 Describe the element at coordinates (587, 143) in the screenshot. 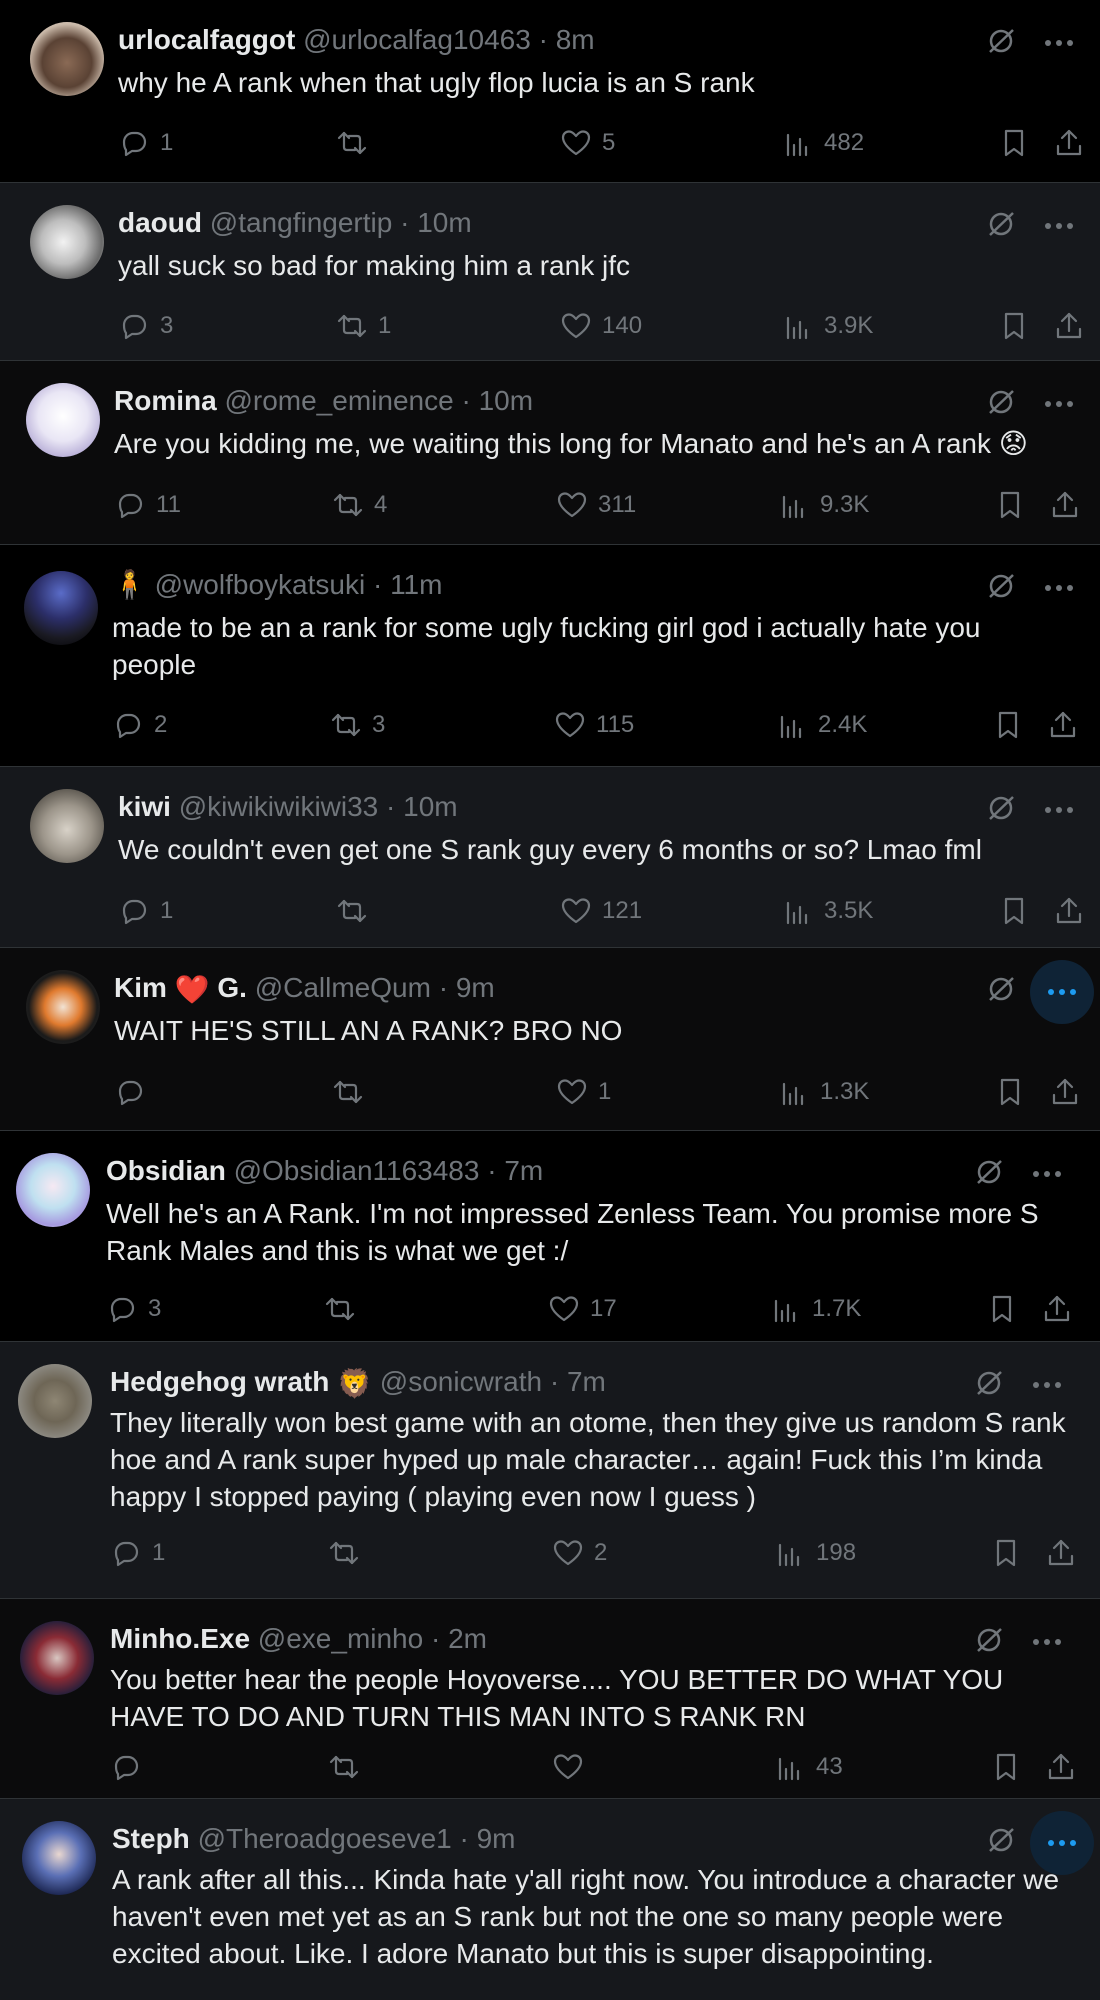

I see `like-button: 5` at that location.